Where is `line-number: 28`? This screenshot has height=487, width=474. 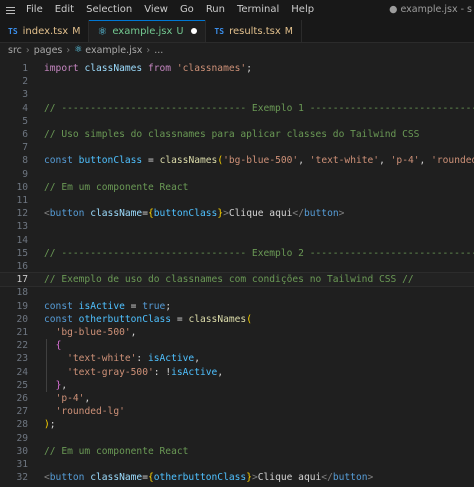
line-number: 28 is located at coordinates (22, 425).